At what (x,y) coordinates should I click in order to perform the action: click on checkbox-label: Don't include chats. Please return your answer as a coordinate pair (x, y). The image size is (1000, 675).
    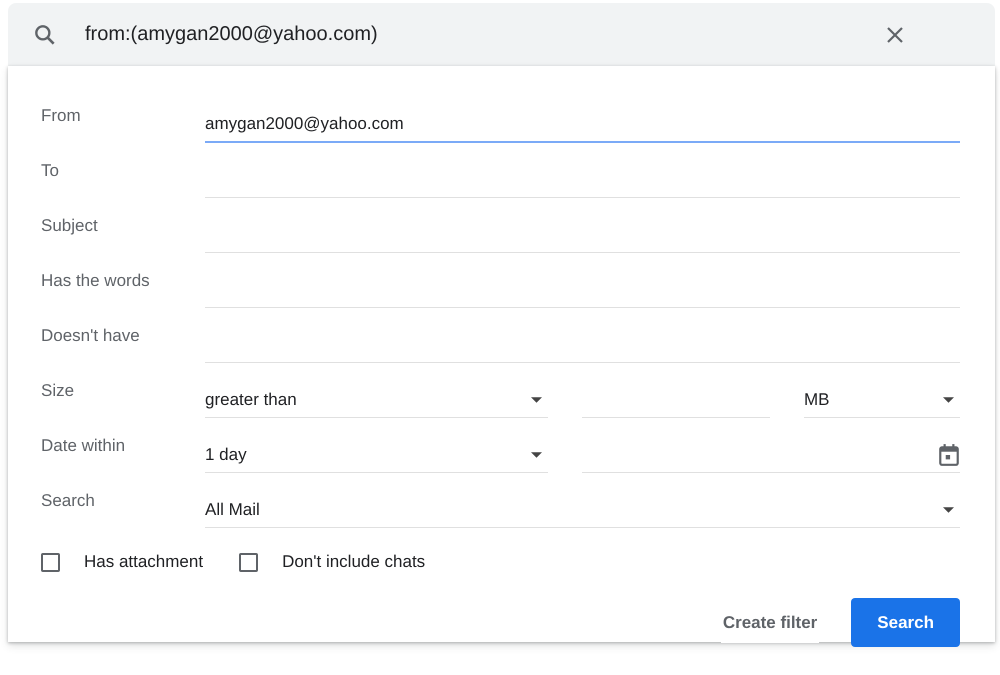
    Looking at the image, I should click on (354, 562).